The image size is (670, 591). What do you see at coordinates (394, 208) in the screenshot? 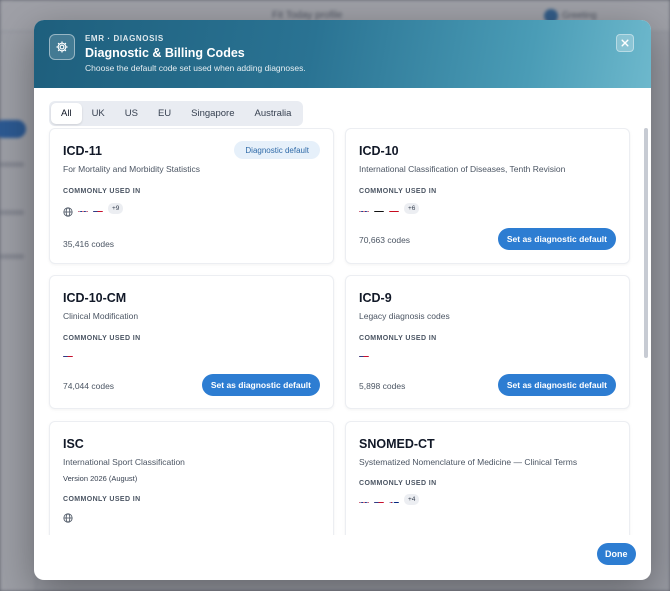
I see `spain-flag-icon` at bounding box center [394, 208].